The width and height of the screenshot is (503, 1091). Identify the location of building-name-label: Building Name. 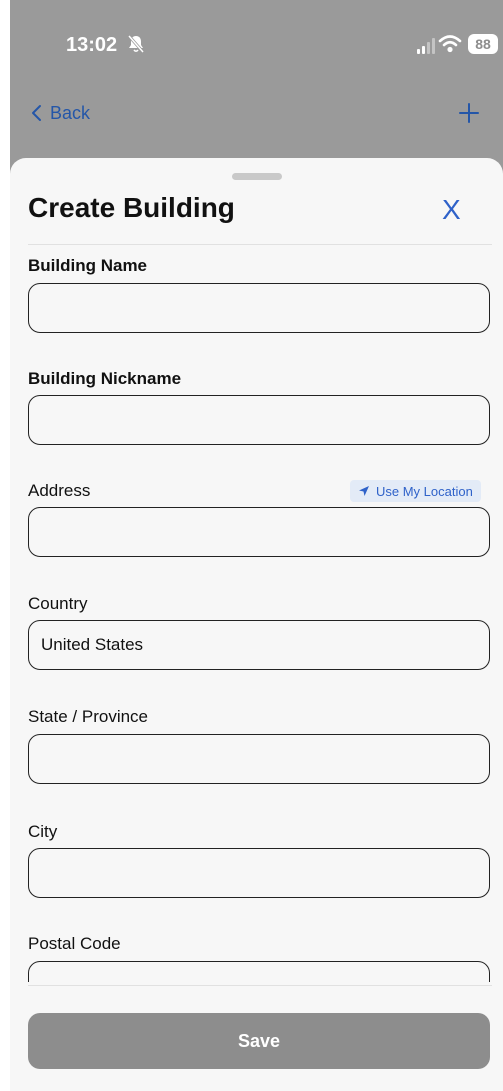
(88, 265).